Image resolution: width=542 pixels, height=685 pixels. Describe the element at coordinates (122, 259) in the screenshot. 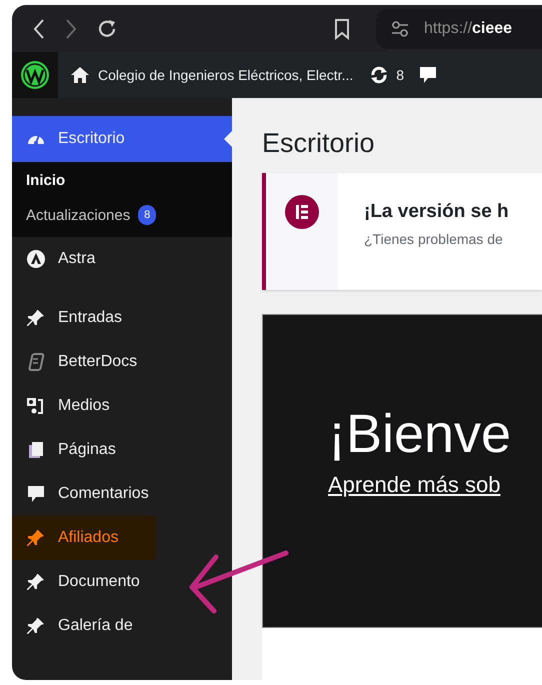

I see `menu-item: Astra` at that location.